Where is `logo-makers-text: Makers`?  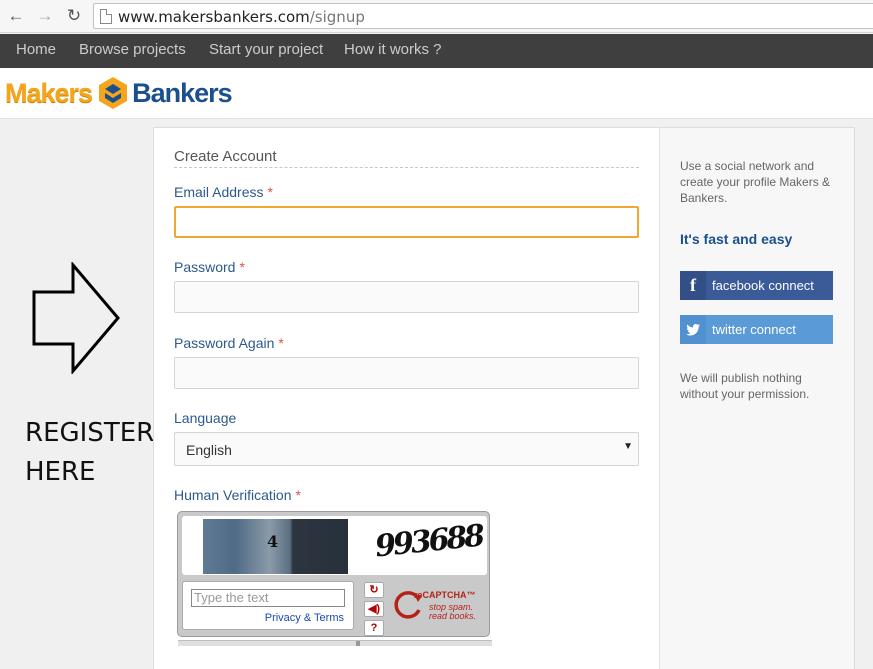
logo-makers-text: Makers is located at coordinates (49, 92).